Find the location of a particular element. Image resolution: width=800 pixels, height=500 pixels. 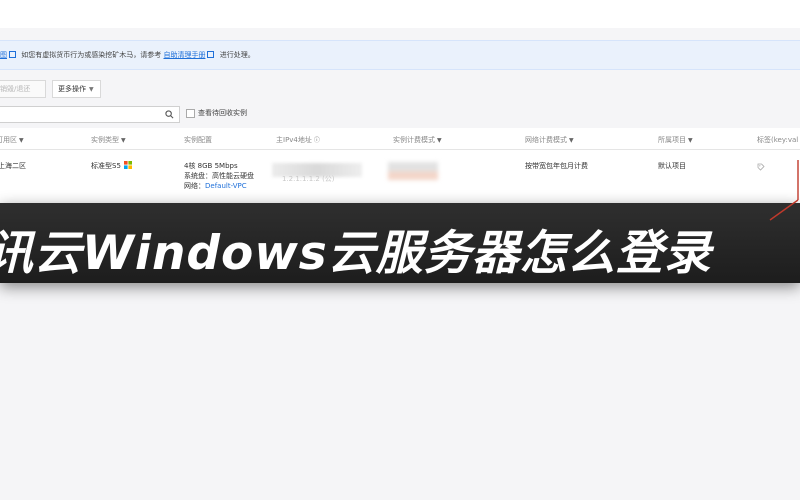

column-header-net-billing-label: 网络计费模式 is located at coordinates (546, 140).